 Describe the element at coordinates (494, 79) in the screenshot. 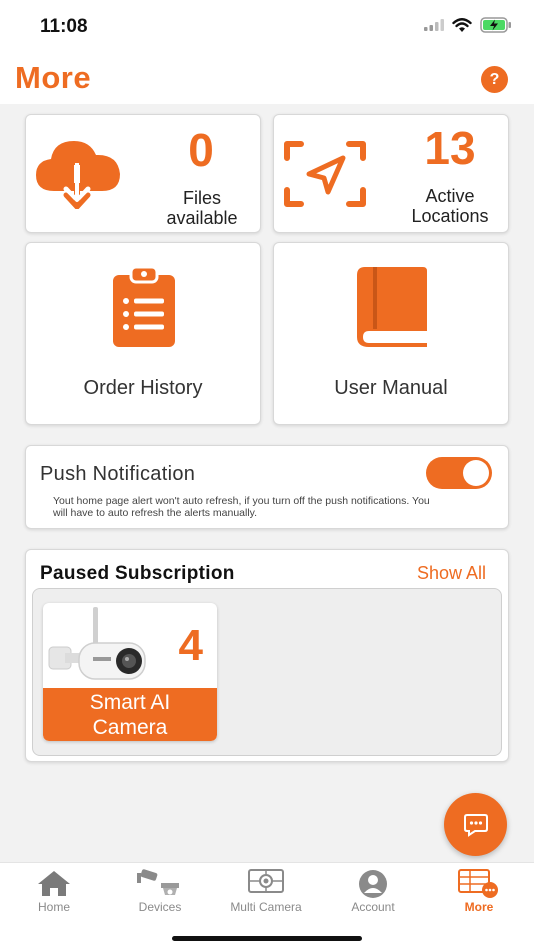

I see `help-button: ?` at that location.